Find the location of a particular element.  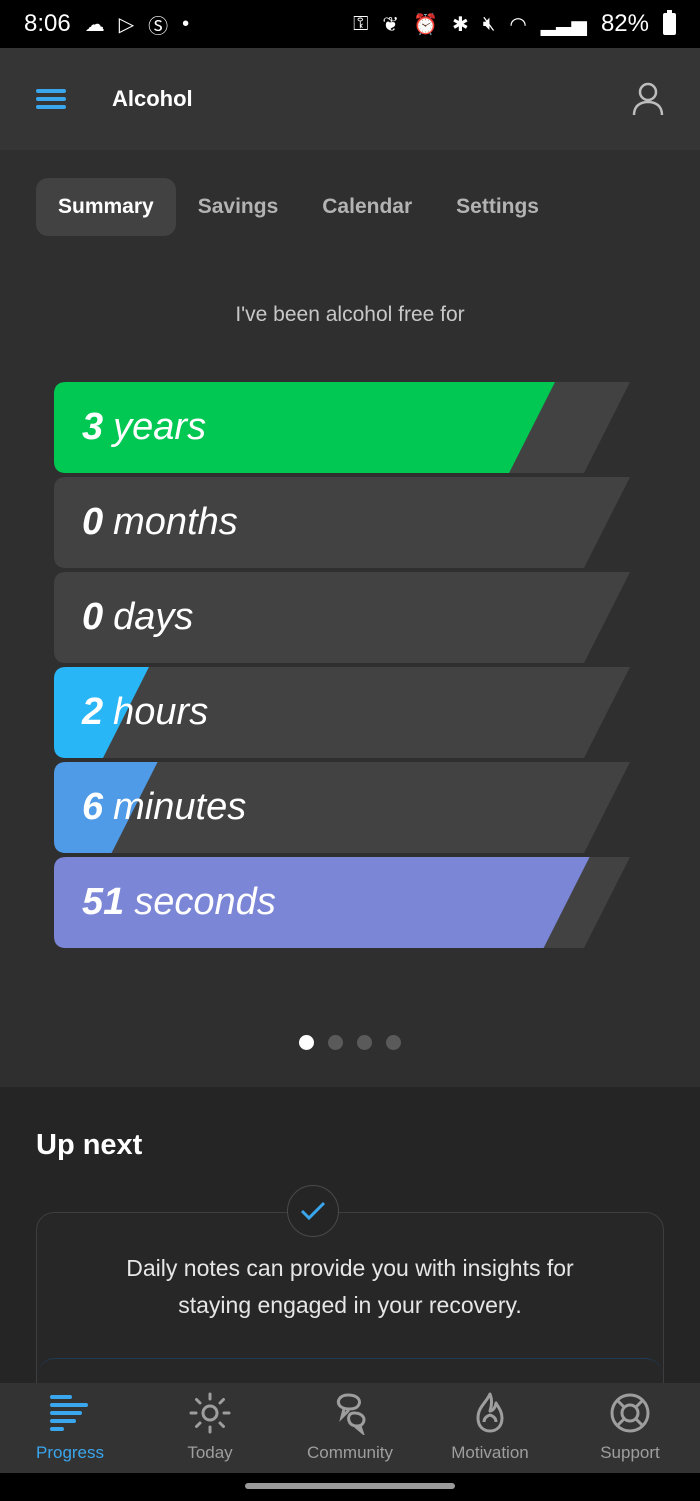

nav-label: Community is located at coordinates (350, 1452).